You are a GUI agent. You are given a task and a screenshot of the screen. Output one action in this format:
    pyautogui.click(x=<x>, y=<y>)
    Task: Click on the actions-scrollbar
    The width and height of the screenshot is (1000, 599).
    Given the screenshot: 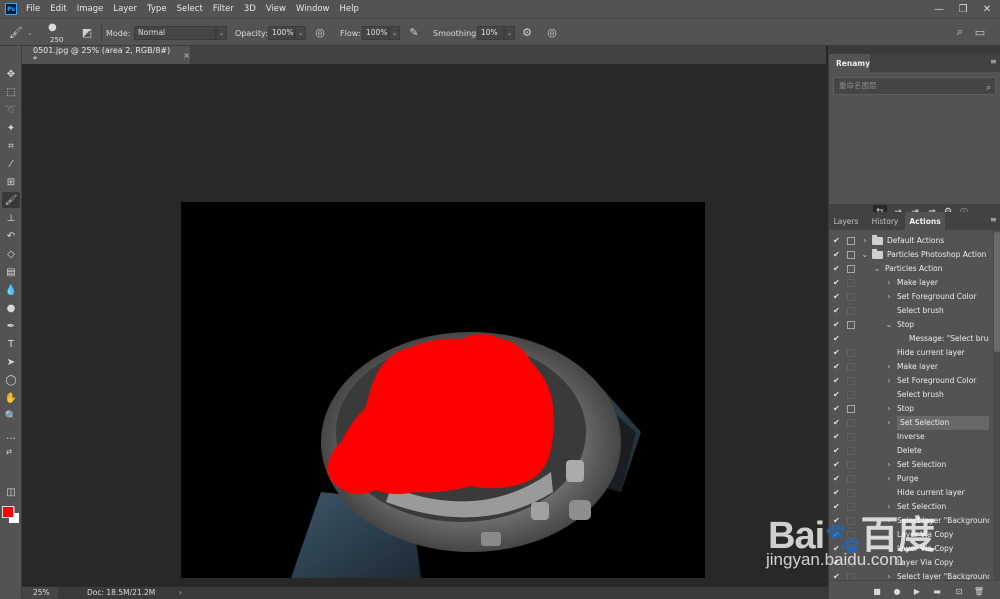 What is the action you would take?
    pyautogui.click(x=996, y=405)
    